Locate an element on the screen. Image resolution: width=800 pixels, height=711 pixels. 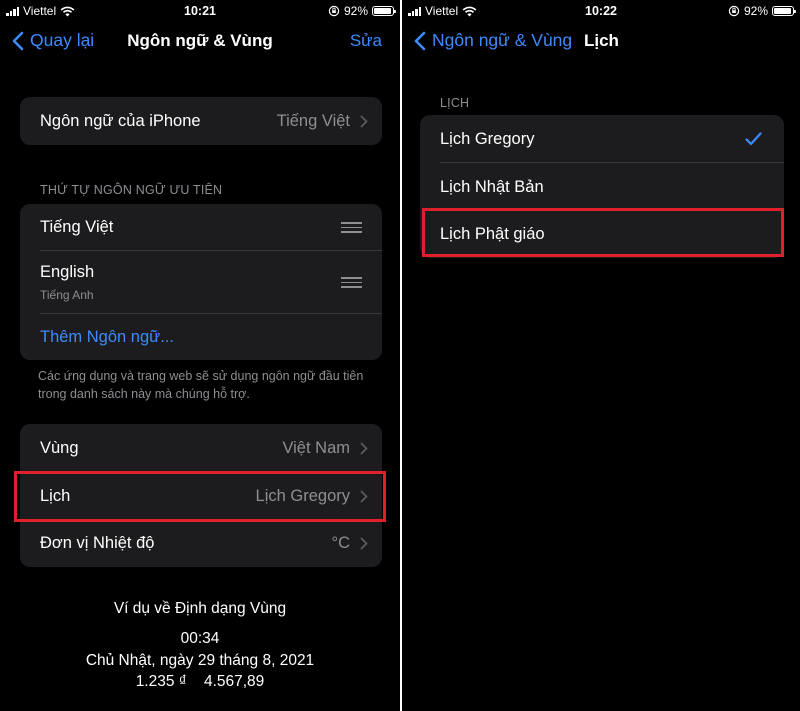
navigation-bar: Ngôn ngữ & Vùng Lịch is located at coordinates (601, 42).